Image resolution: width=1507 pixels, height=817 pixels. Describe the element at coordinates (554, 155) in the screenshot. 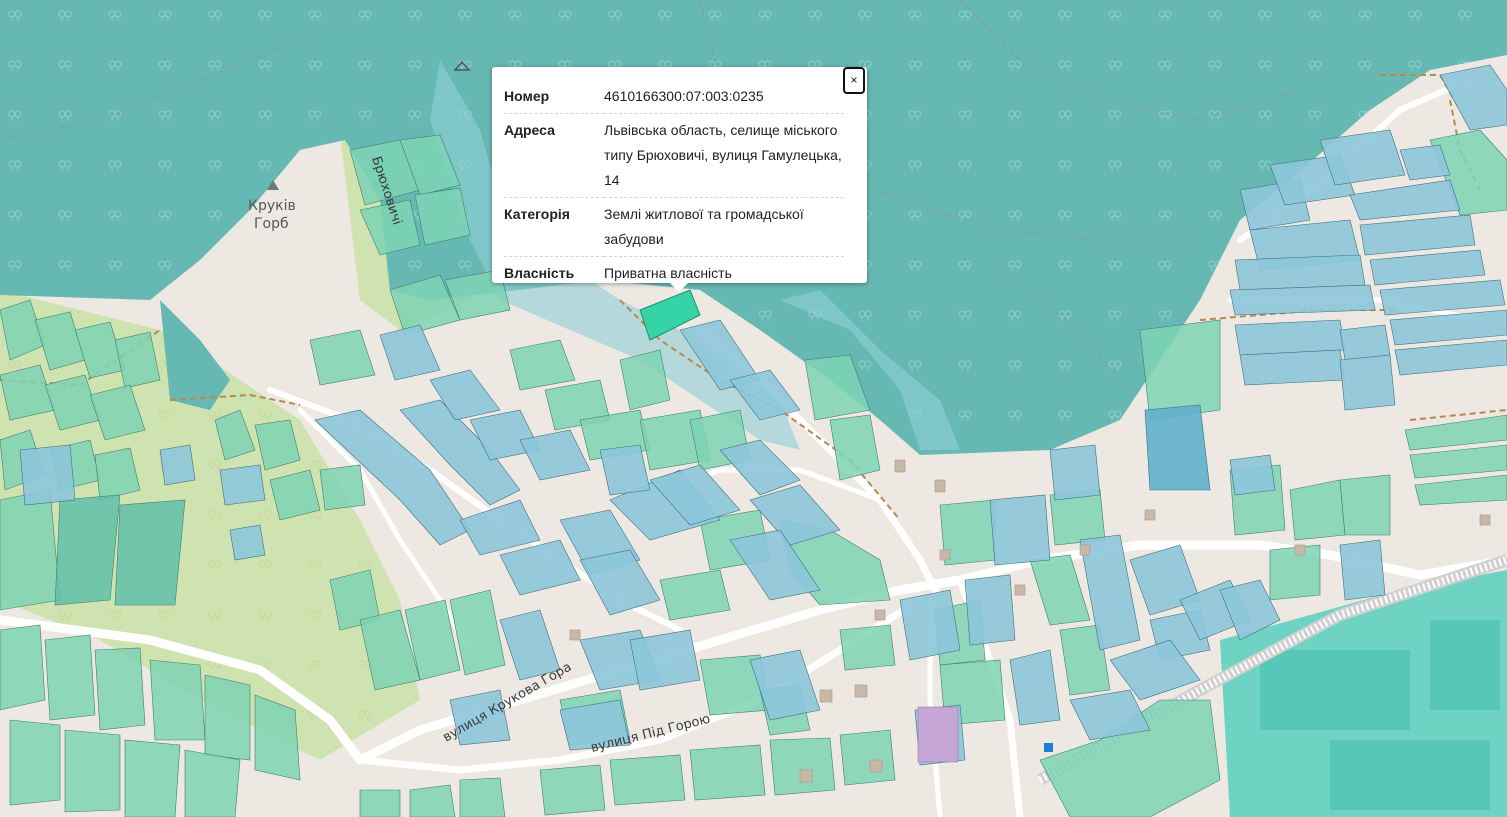

I see `label-address: Адреса` at that location.